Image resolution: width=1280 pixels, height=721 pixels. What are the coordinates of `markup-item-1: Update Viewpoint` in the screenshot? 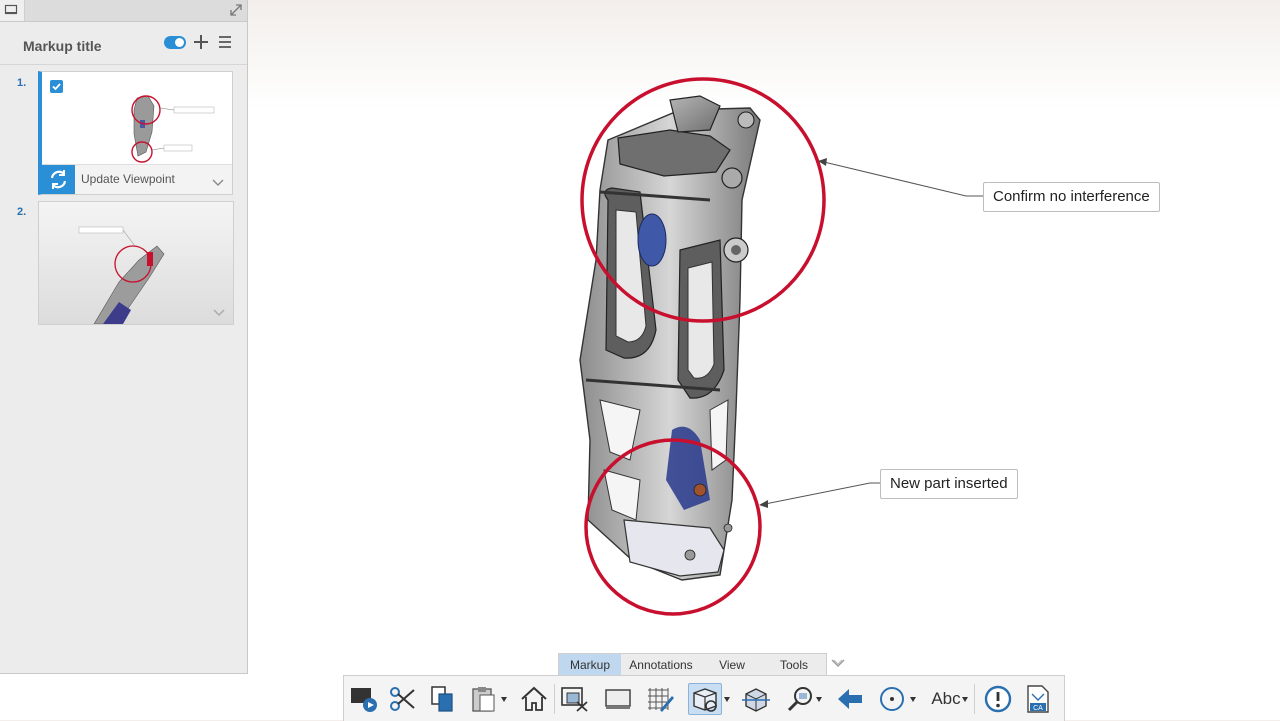 It's located at (135, 133).